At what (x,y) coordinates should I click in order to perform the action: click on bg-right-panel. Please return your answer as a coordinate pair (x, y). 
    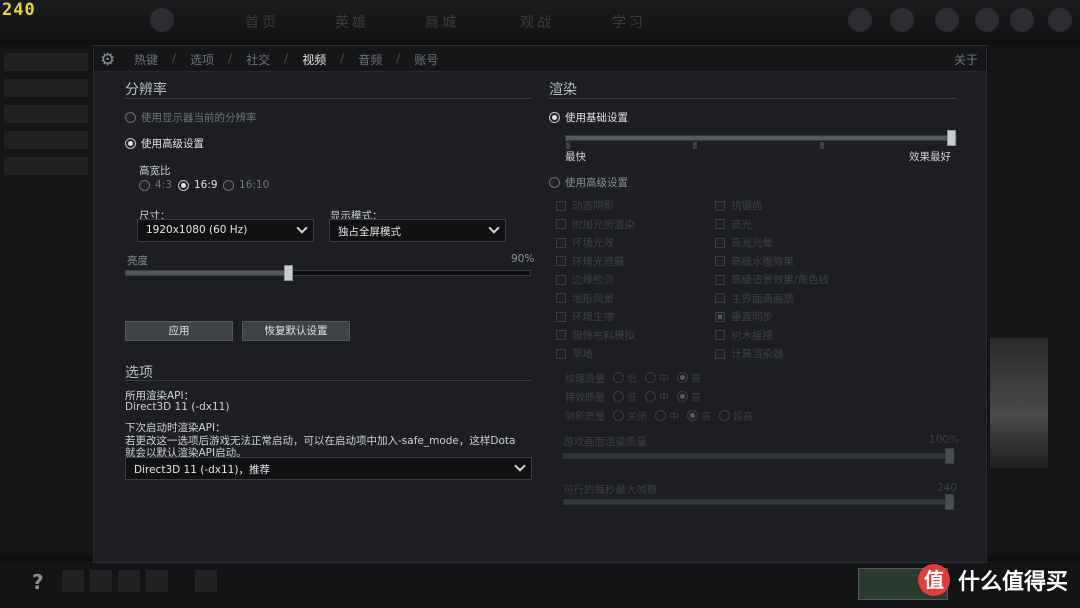
    Looking at the image, I should click on (1034, 300).